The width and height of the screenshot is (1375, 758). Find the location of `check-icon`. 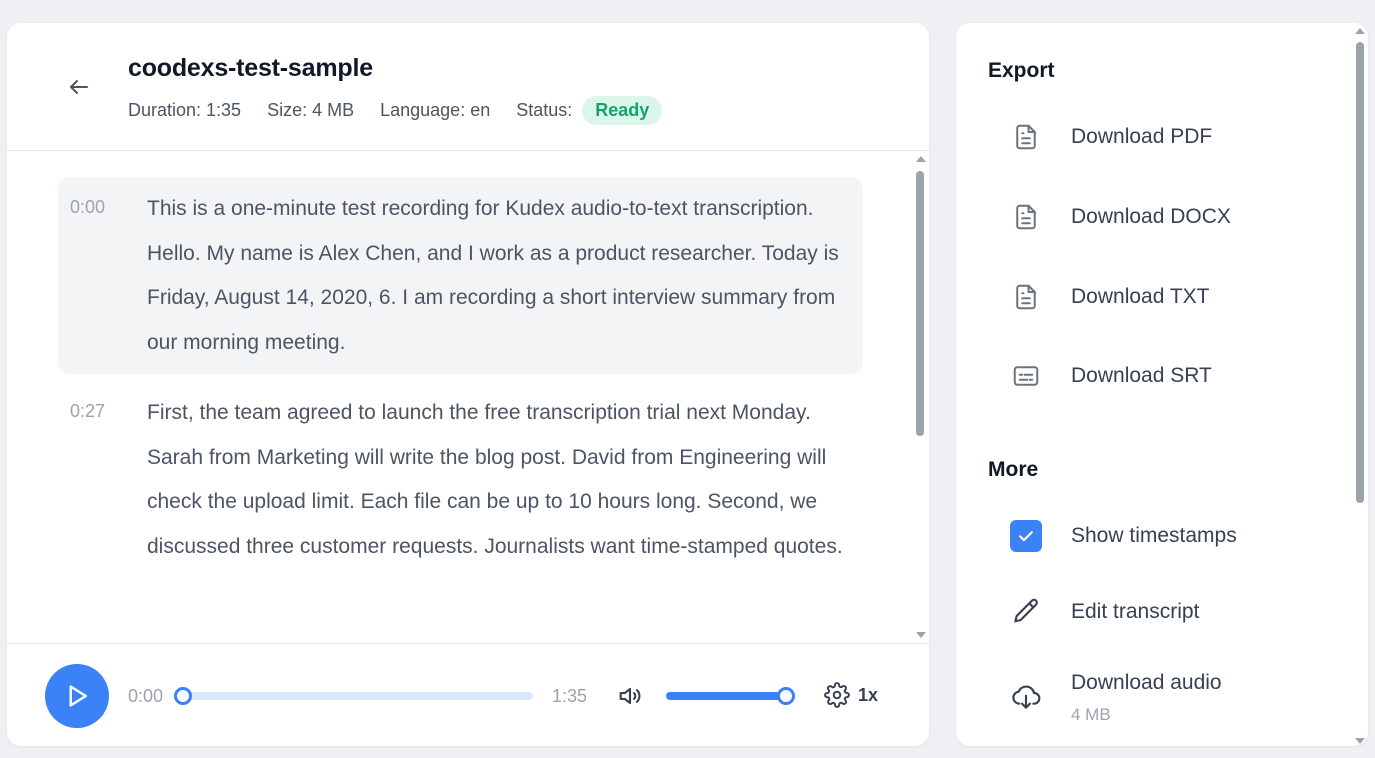

check-icon is located at coordinates (1026, 536).